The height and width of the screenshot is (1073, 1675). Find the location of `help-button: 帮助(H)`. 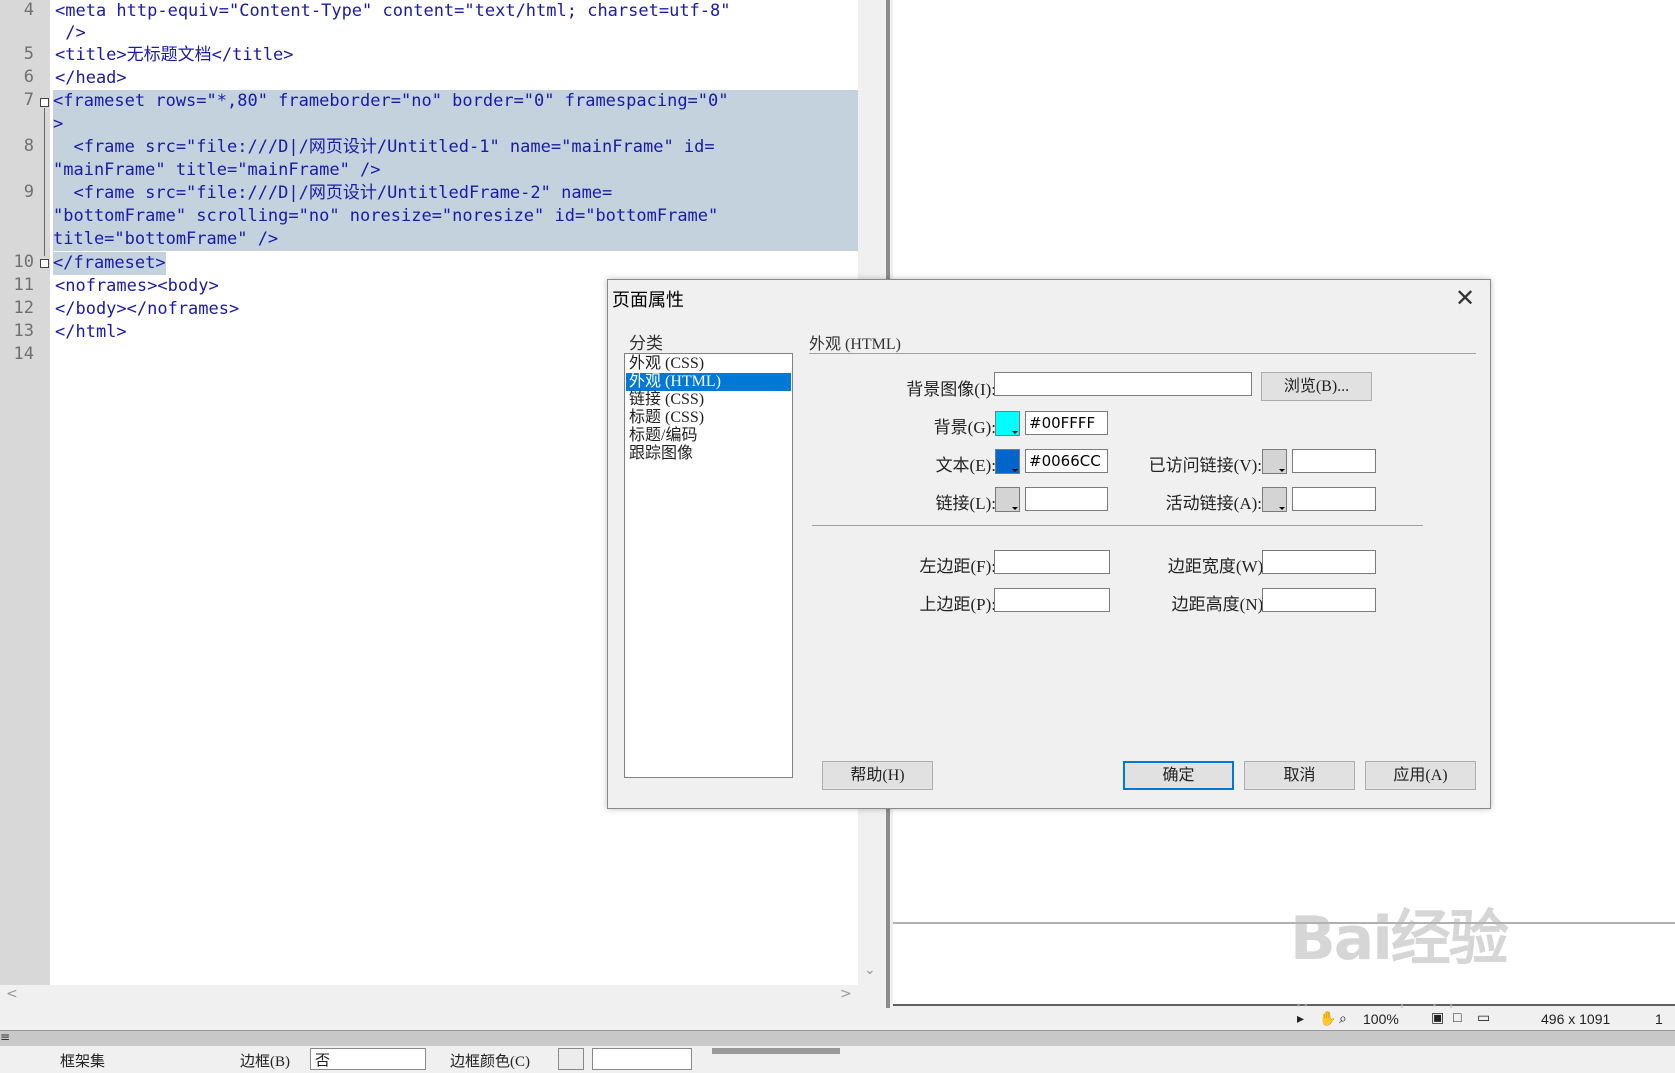

help-button: 帮助(H) is located at coordinates (877, 775).